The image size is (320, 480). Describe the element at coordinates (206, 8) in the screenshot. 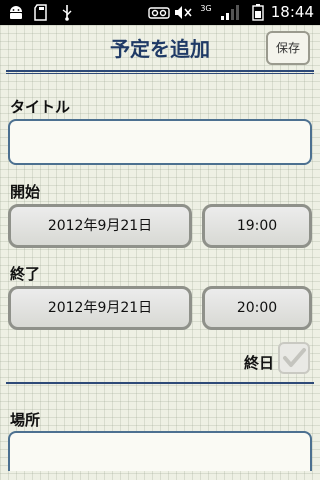

I see `network-type: 3G` at that location.